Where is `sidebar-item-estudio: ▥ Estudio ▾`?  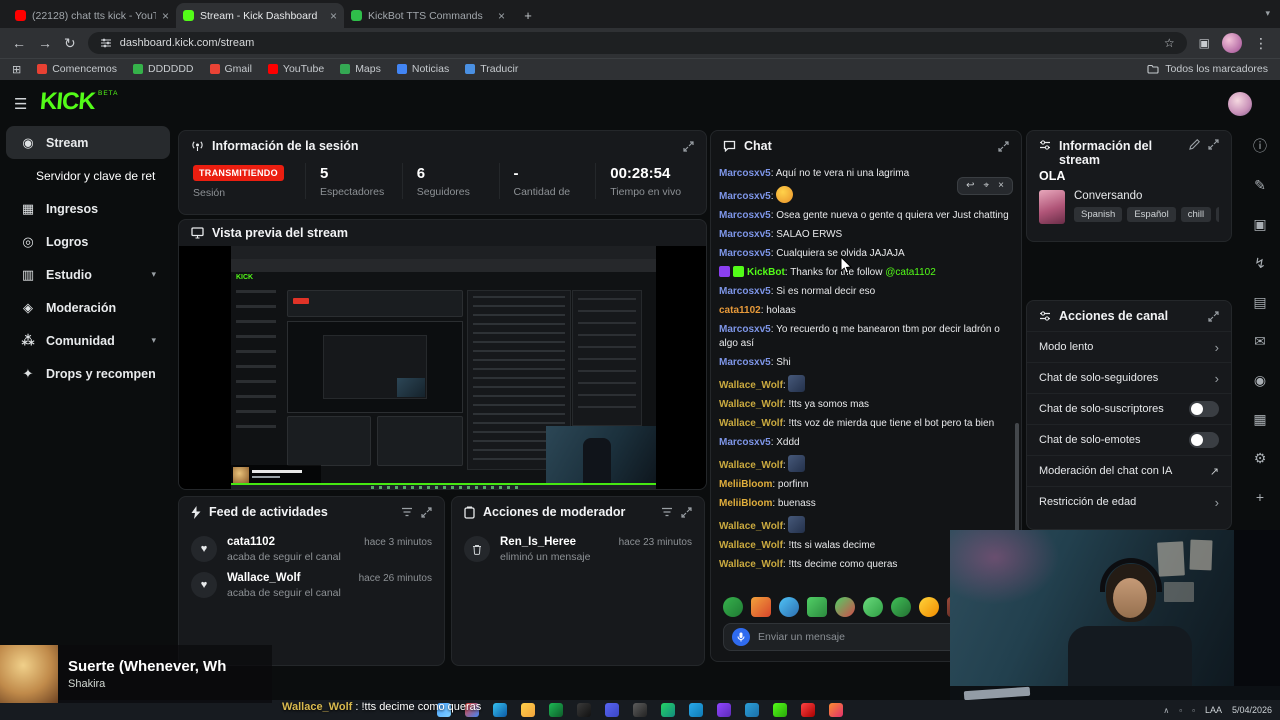 sidebar-item-estudio: ▥ Estudio ▾ is located at coordinates (88, 274).